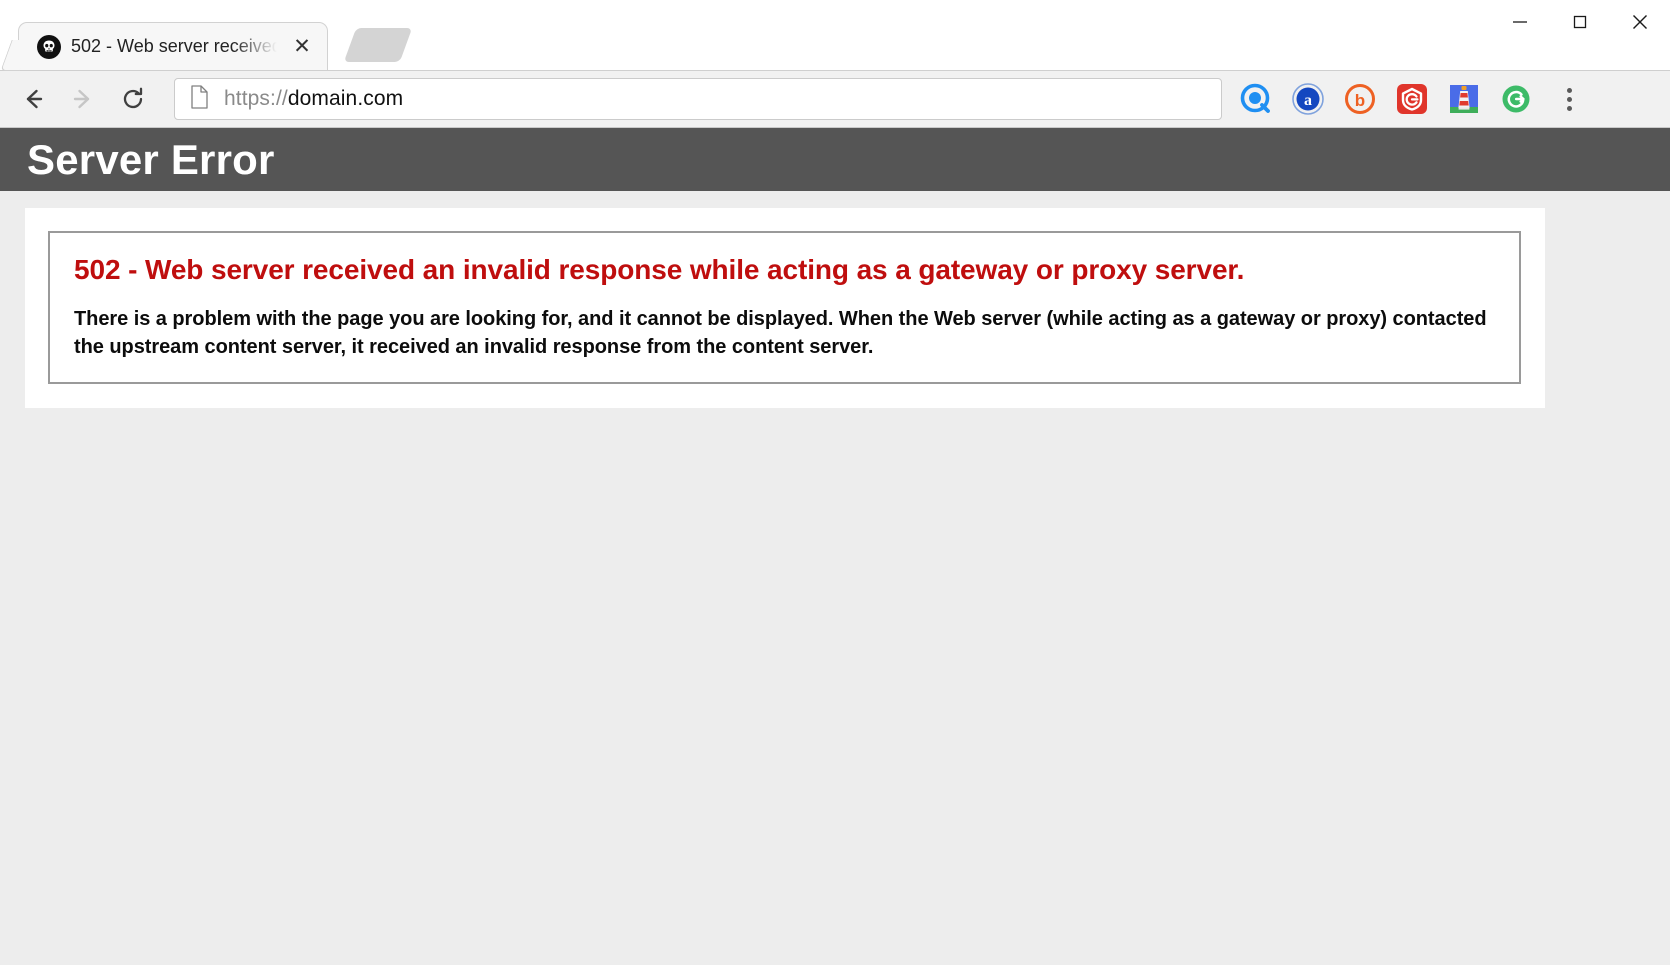  Describe the element at coordinates (133, 99) in the screenshot. I see `reload-button` at that location.